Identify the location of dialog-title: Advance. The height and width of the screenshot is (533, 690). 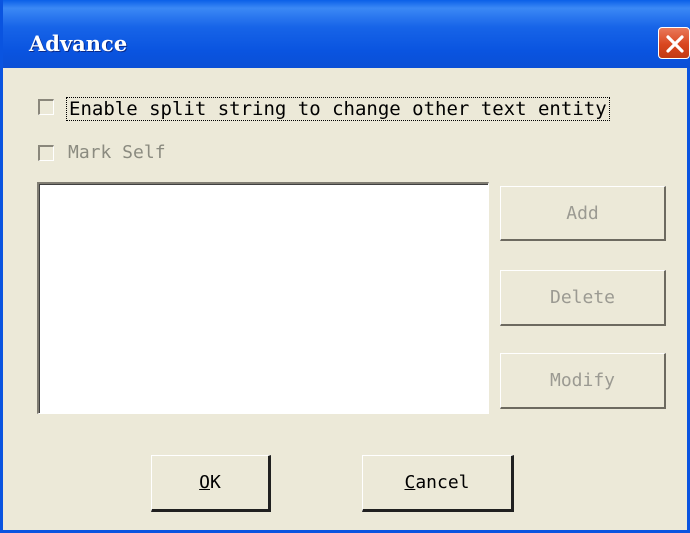
(78, 43).